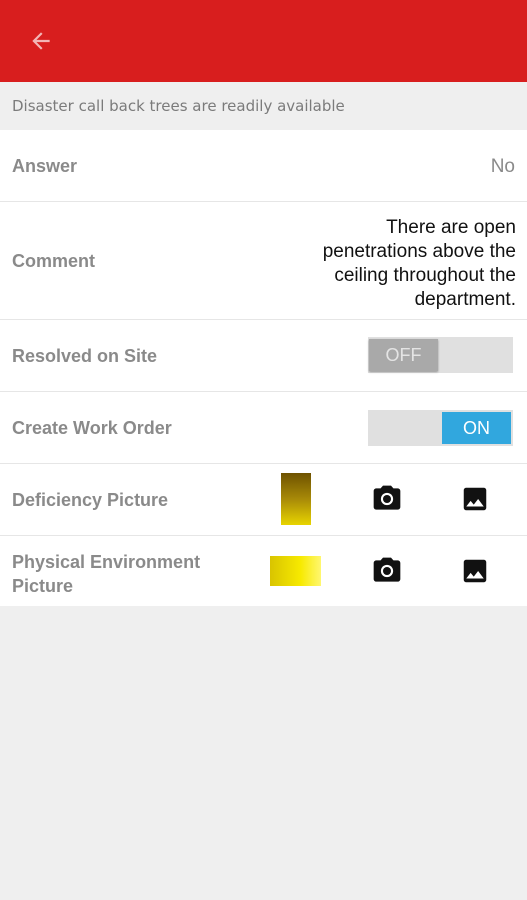 The width and height of the screenshot is (527, 900). Describe the element at coordinates (54, 261) in the screenshot. I see `comment-label: Comment` at that location.